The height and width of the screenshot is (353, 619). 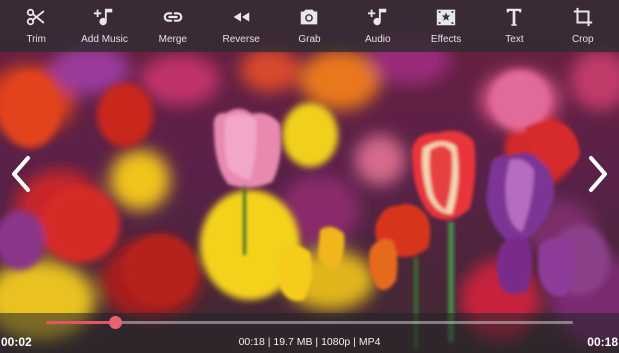 I want to click on file-info: 00:18 | 19.7 MB | 1080p | MP4, so click(x=309, y=342).